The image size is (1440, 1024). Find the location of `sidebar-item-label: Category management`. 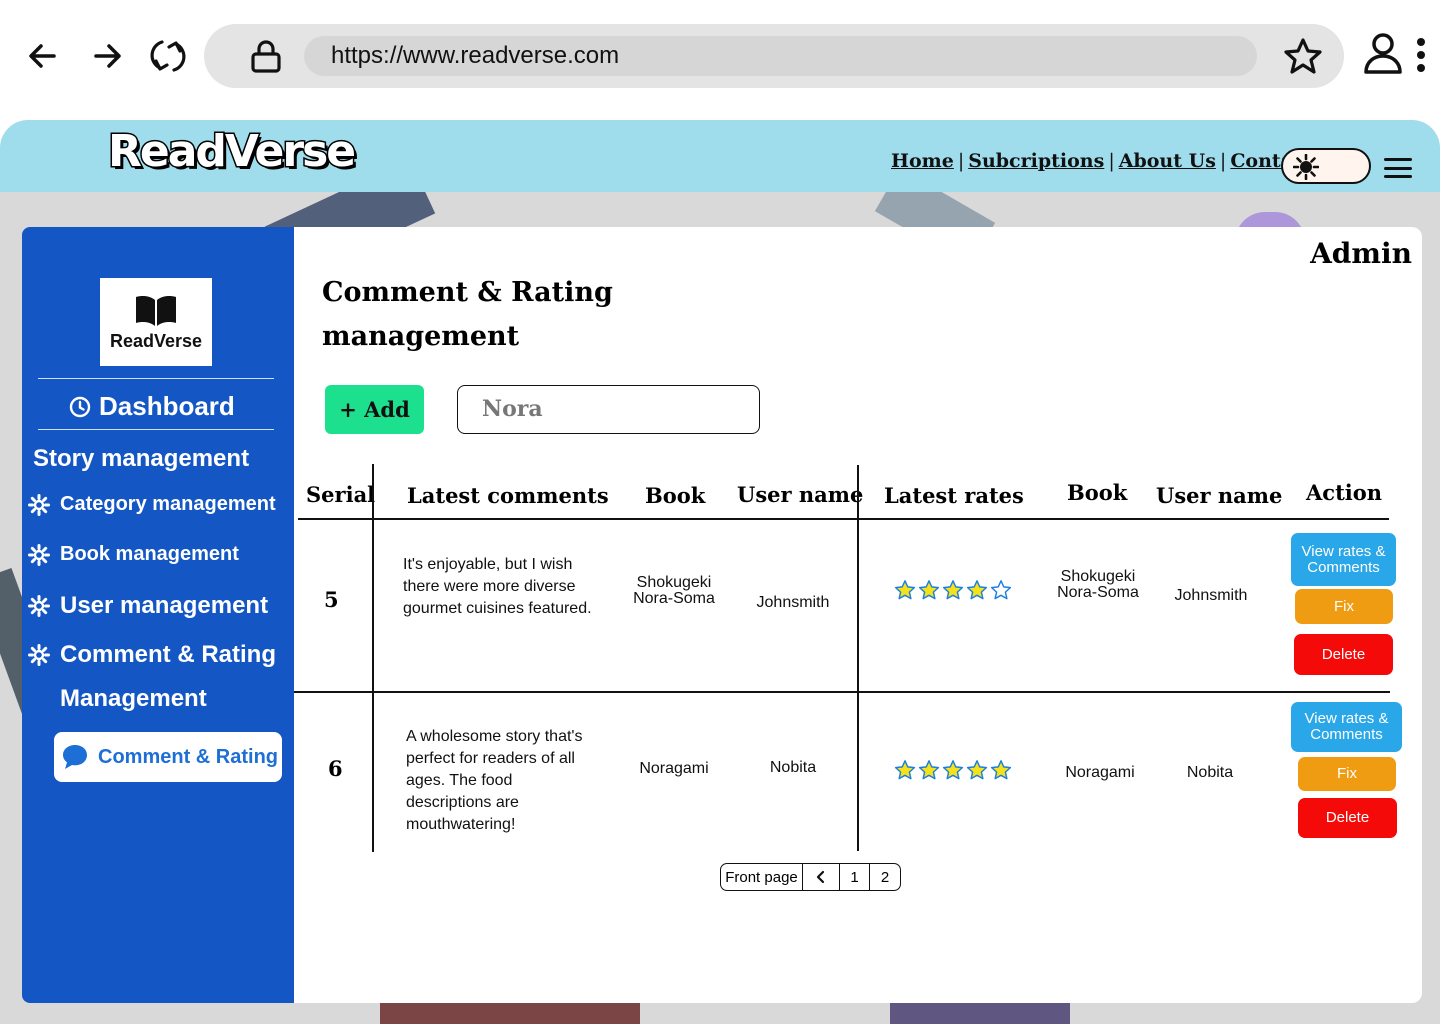

sidebar-item-label: Category management is located at coordinates (168, 504).